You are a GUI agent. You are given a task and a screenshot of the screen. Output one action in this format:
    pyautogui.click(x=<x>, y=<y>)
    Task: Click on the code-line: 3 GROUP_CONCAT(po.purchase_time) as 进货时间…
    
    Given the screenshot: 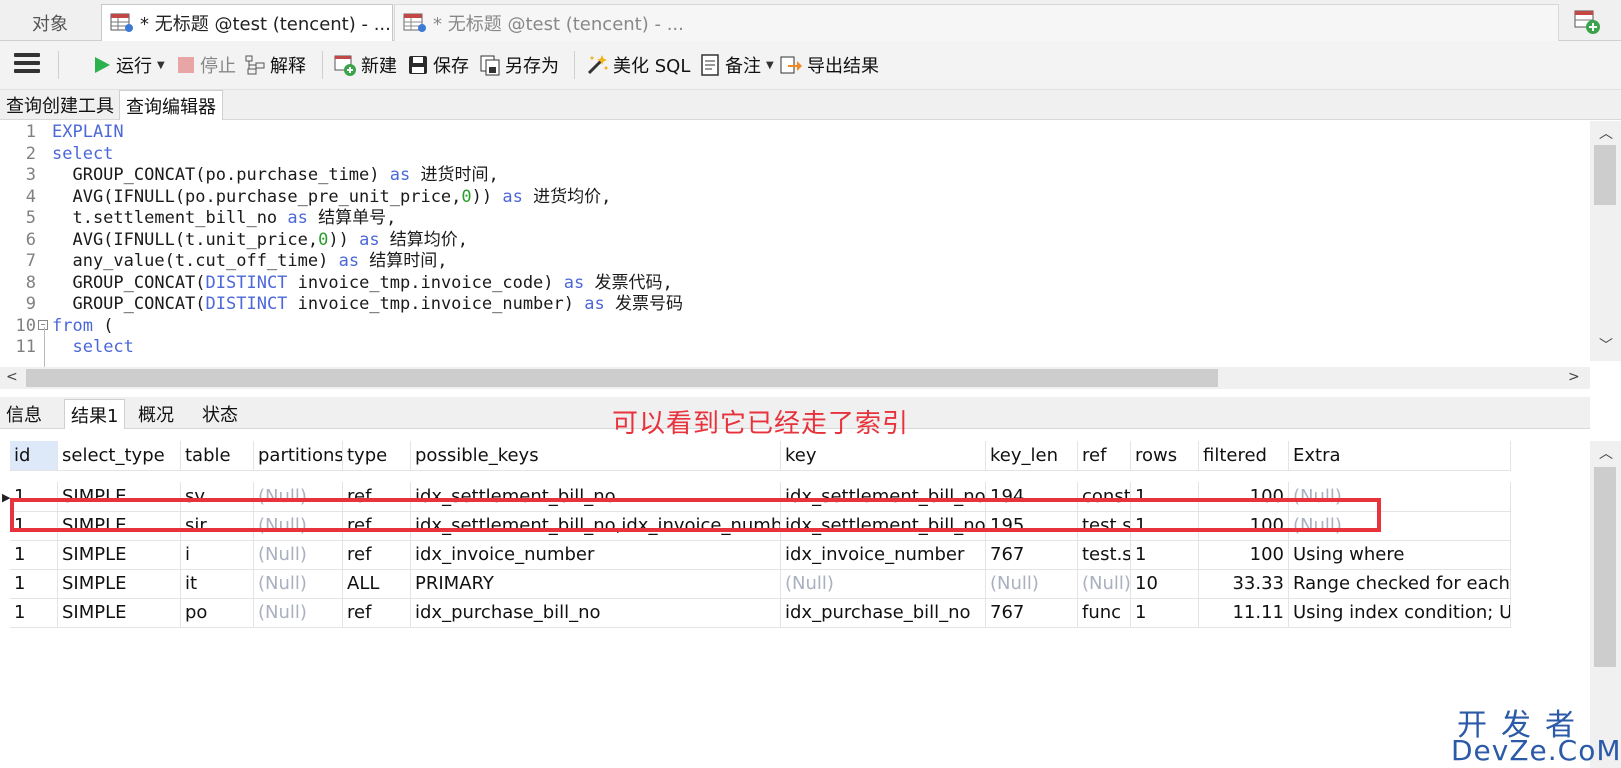 What is the action you would take?
    pyautogui.click(x=790, y=175)
    